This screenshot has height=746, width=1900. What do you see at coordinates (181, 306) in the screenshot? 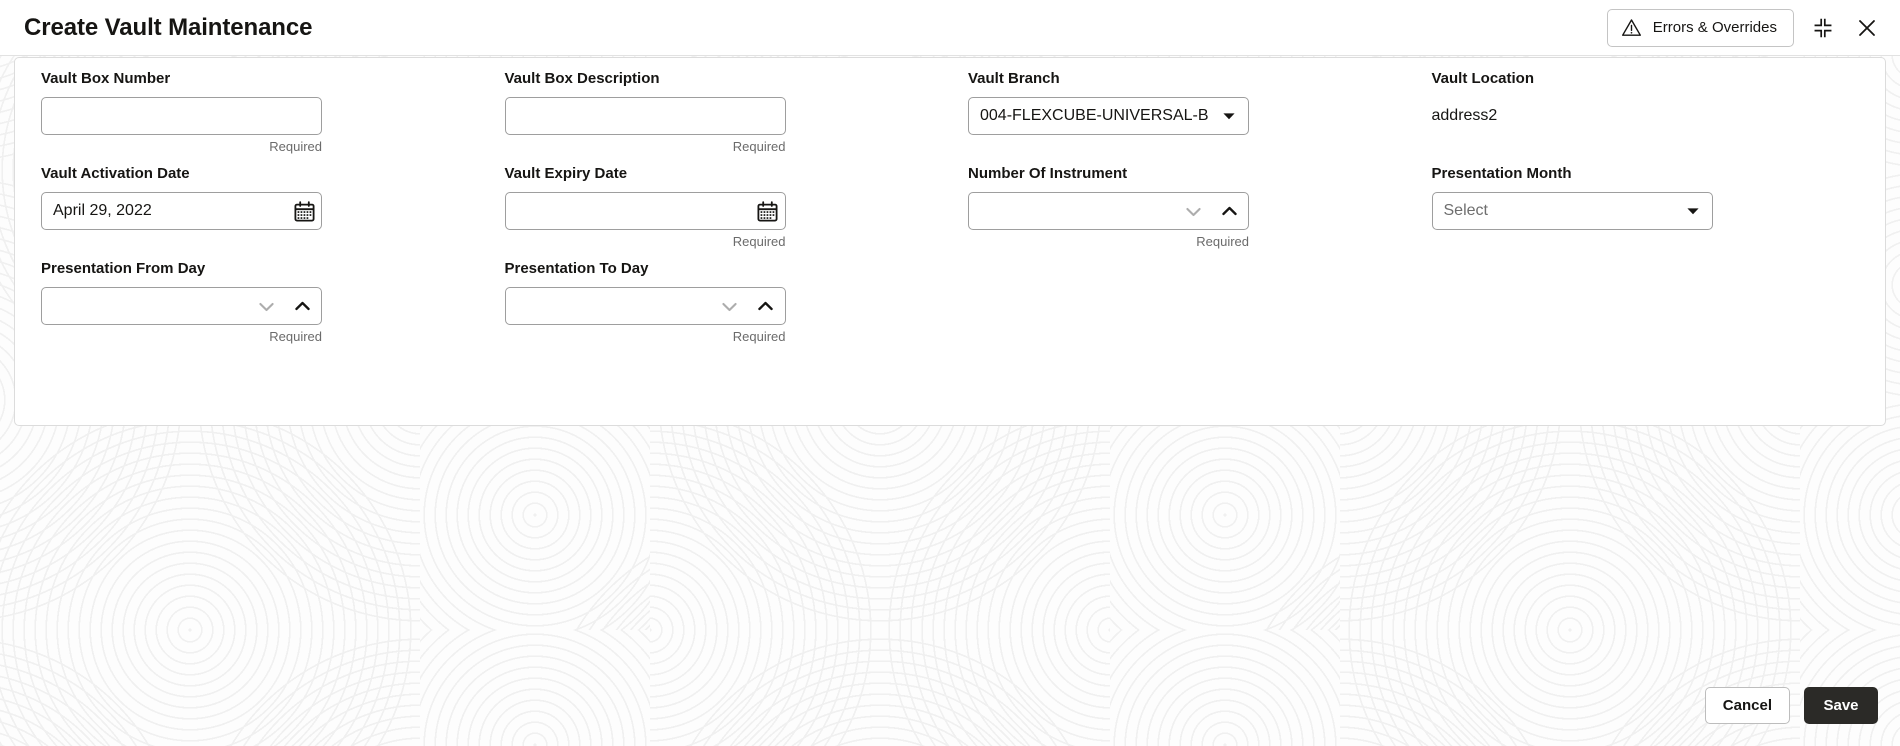
I see `input-presentation-from-day` at bounding box center [181, 306].